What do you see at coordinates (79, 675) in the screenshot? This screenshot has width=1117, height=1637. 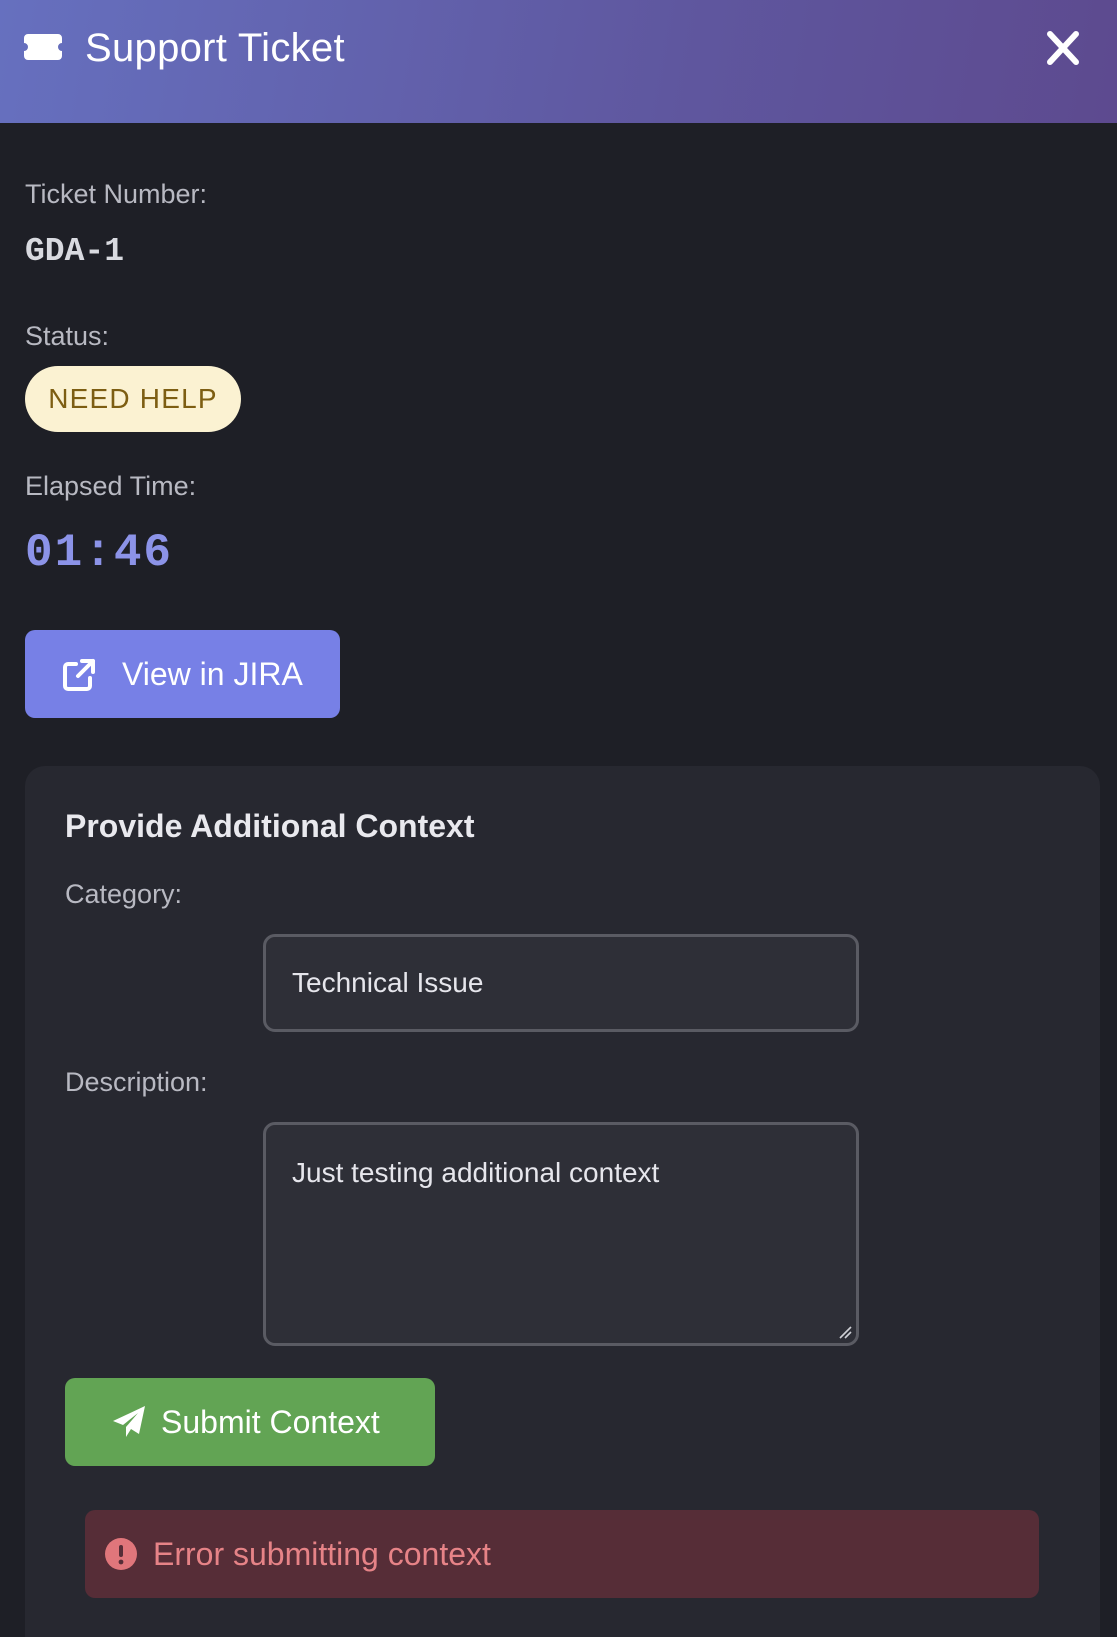 I see `external-link-icon` at bounding box center [79, 675].